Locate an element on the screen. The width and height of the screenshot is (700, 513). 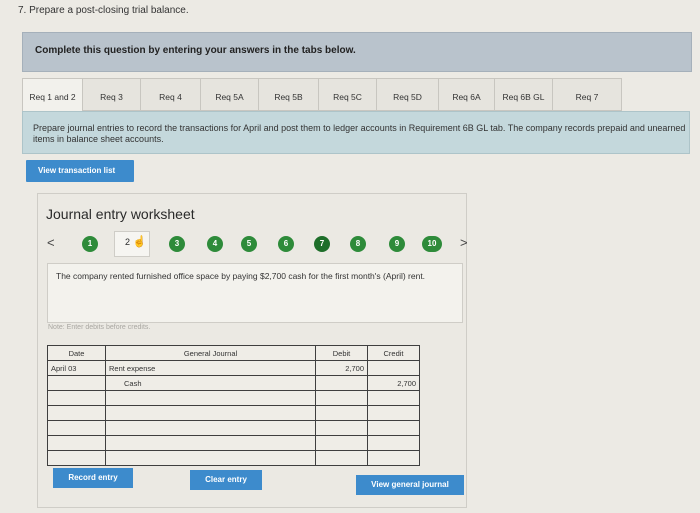
step-5: 5 is located at coordinates (249, 244).